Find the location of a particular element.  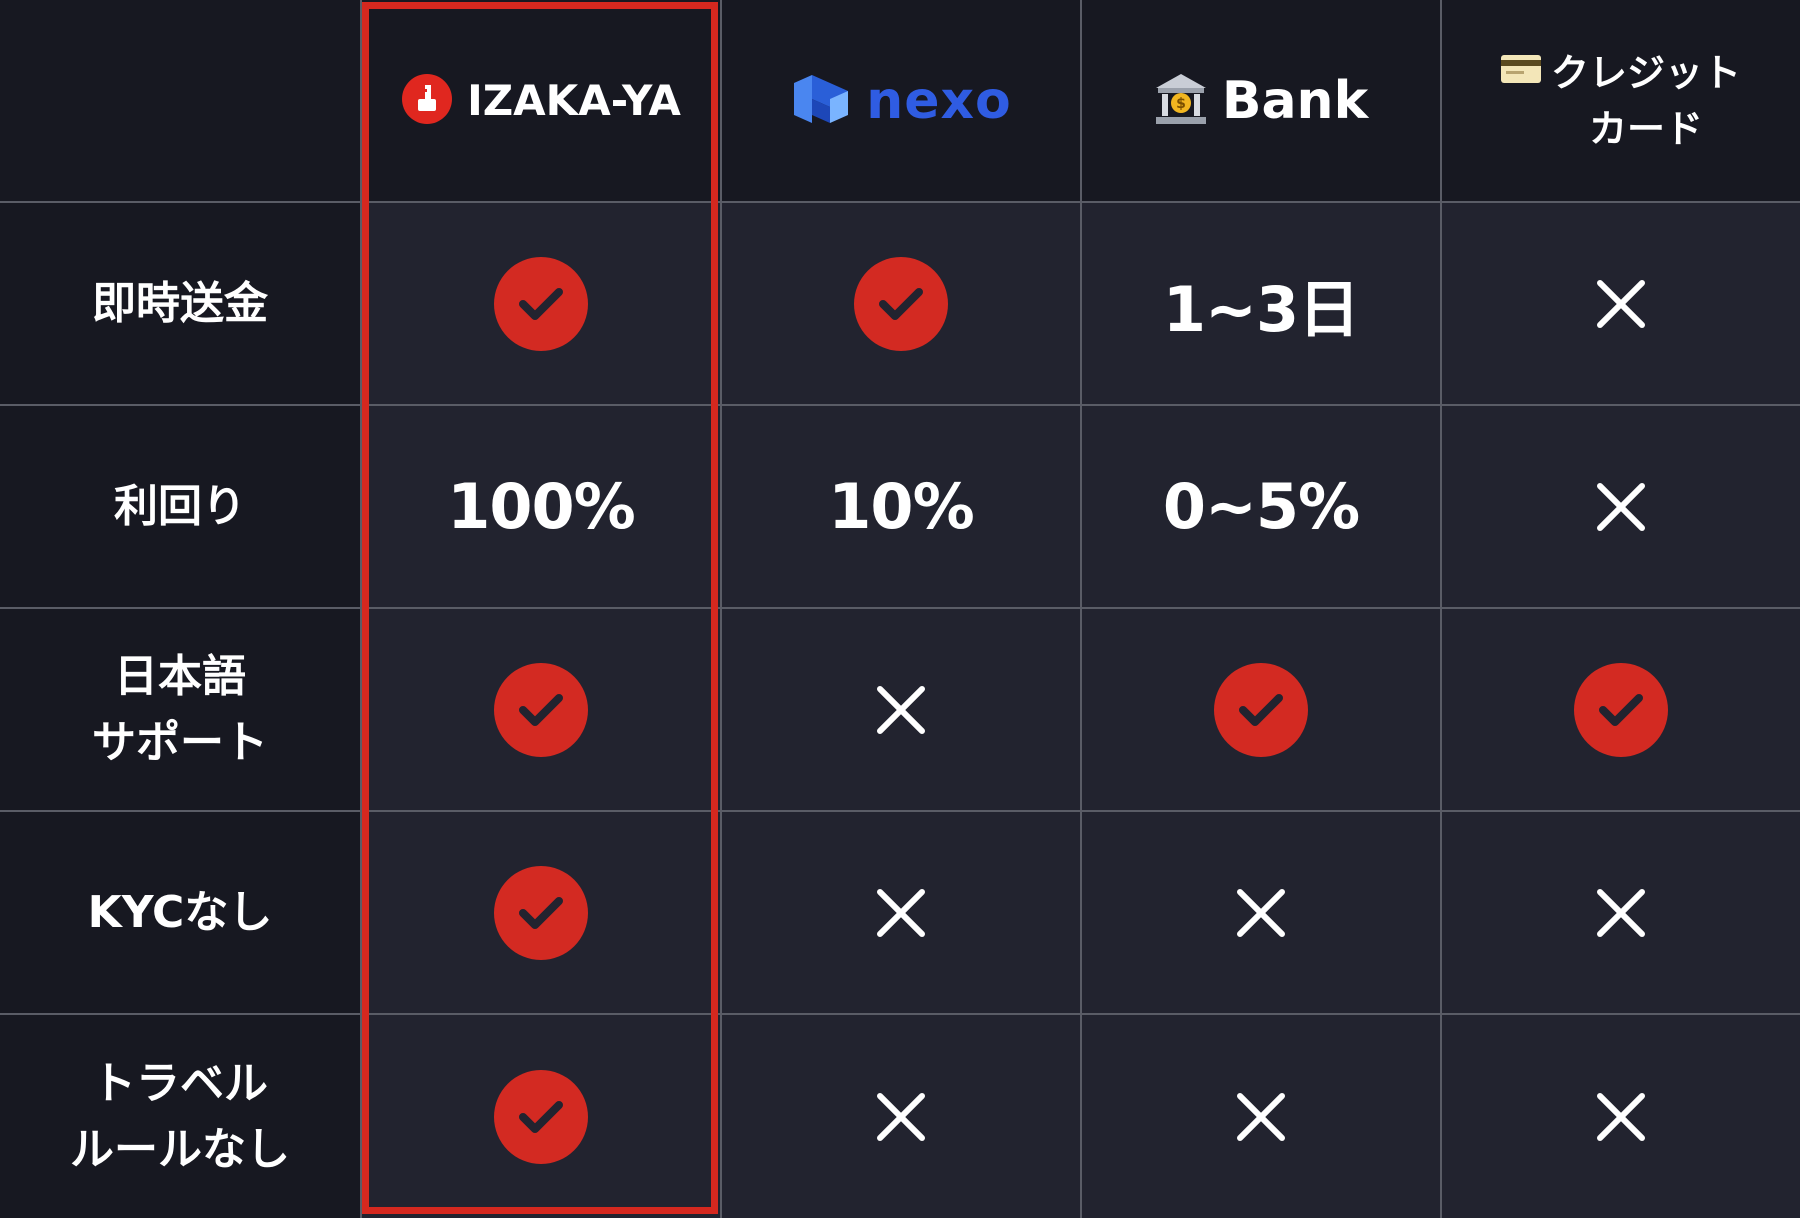

cell-bank-yield: 0~5% is located at coordinates (1260, 507).